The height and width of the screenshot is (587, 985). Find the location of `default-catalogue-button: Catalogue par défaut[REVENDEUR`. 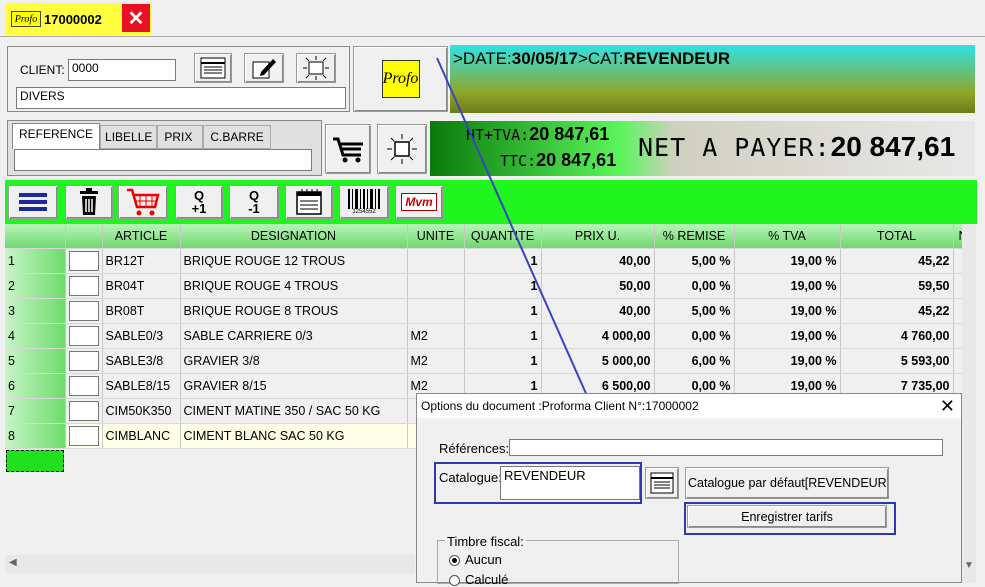

default-catalogue-button: Catalogue par défaut[REVENDEUR is located at coordinates (787, 483).